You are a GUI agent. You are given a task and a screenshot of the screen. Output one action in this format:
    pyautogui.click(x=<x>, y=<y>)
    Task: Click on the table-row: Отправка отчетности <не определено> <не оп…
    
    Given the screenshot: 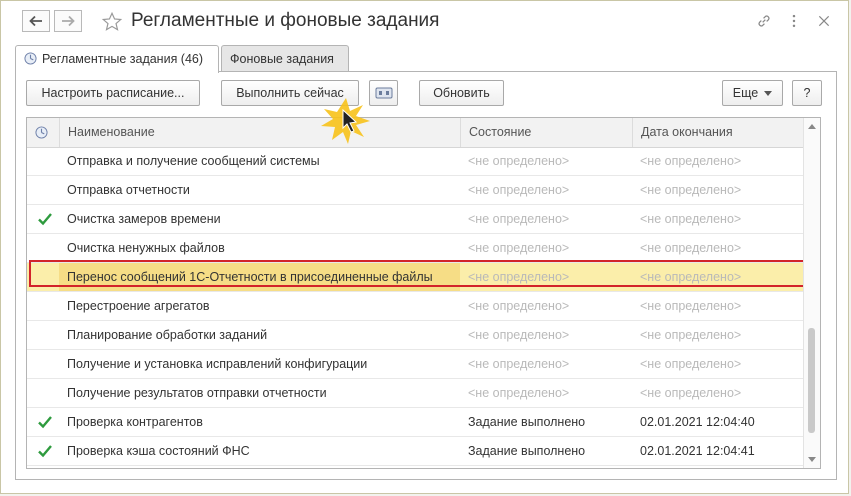 What is the action you would take?
    pyautogui.click(x=416, y=190)
    